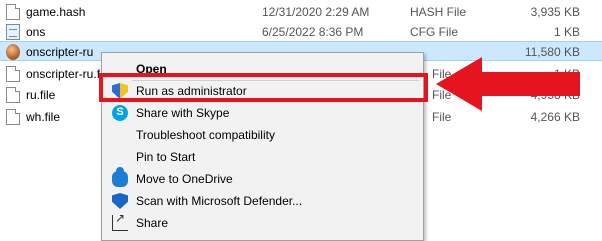  I want to click on menu-item-troubleshoot-compatibility: Troubleshoot compatibility, so click(262, 135).